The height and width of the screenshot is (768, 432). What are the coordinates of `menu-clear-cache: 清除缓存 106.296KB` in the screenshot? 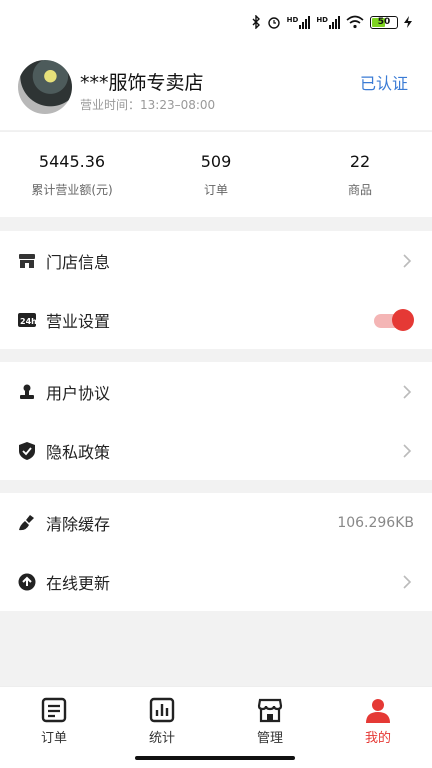 It's located at (216, 522).